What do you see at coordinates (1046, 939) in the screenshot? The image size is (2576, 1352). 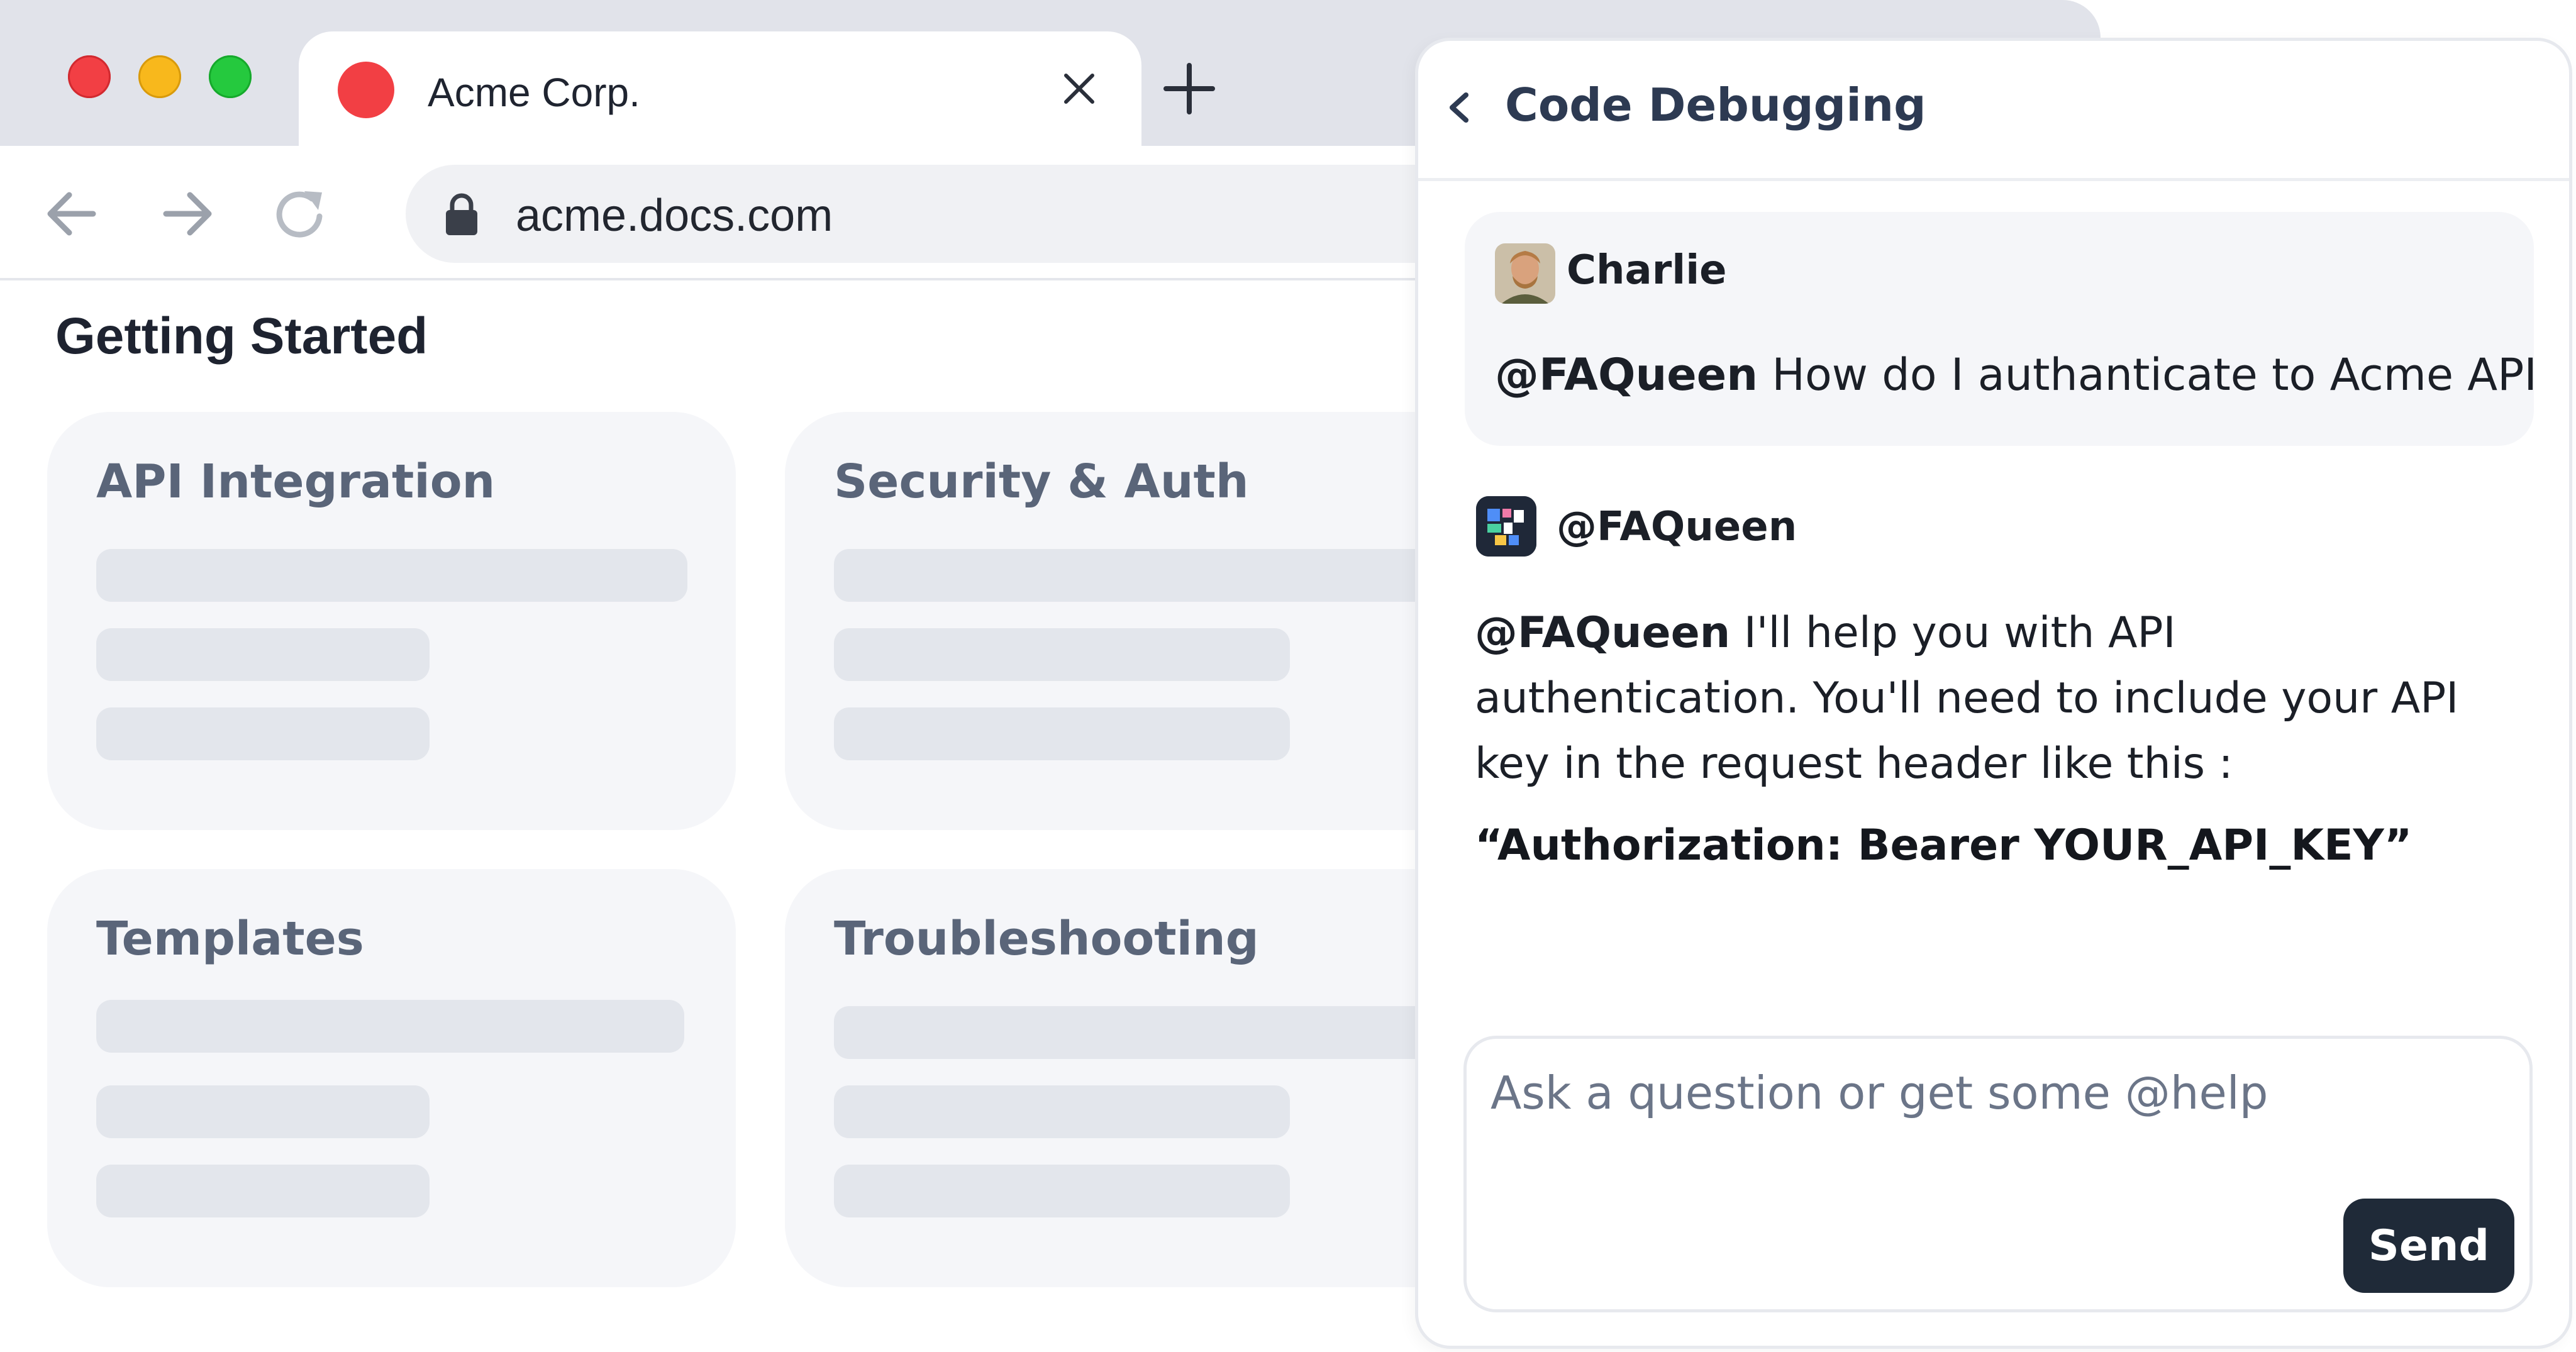 I see `card-title: Troubleshooting` at bounding box center [1046, 939].